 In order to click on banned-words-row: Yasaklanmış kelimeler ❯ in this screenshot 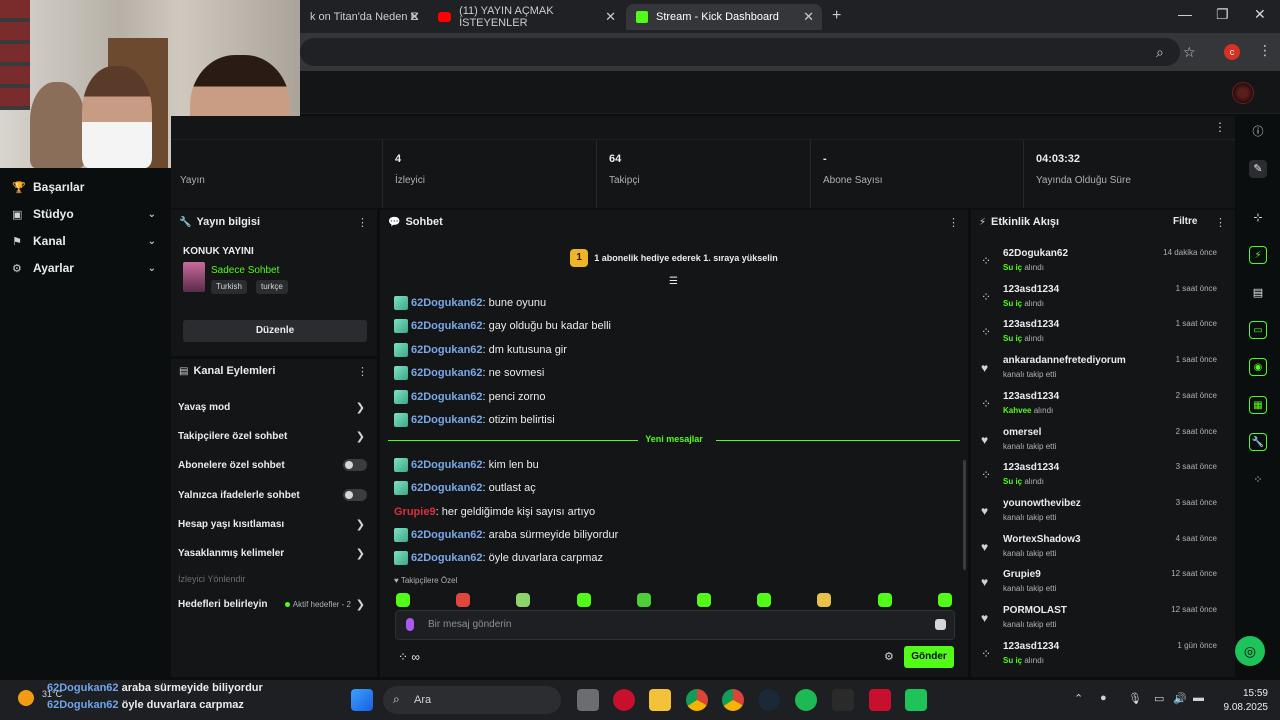, I will do `click(275, 553)`.